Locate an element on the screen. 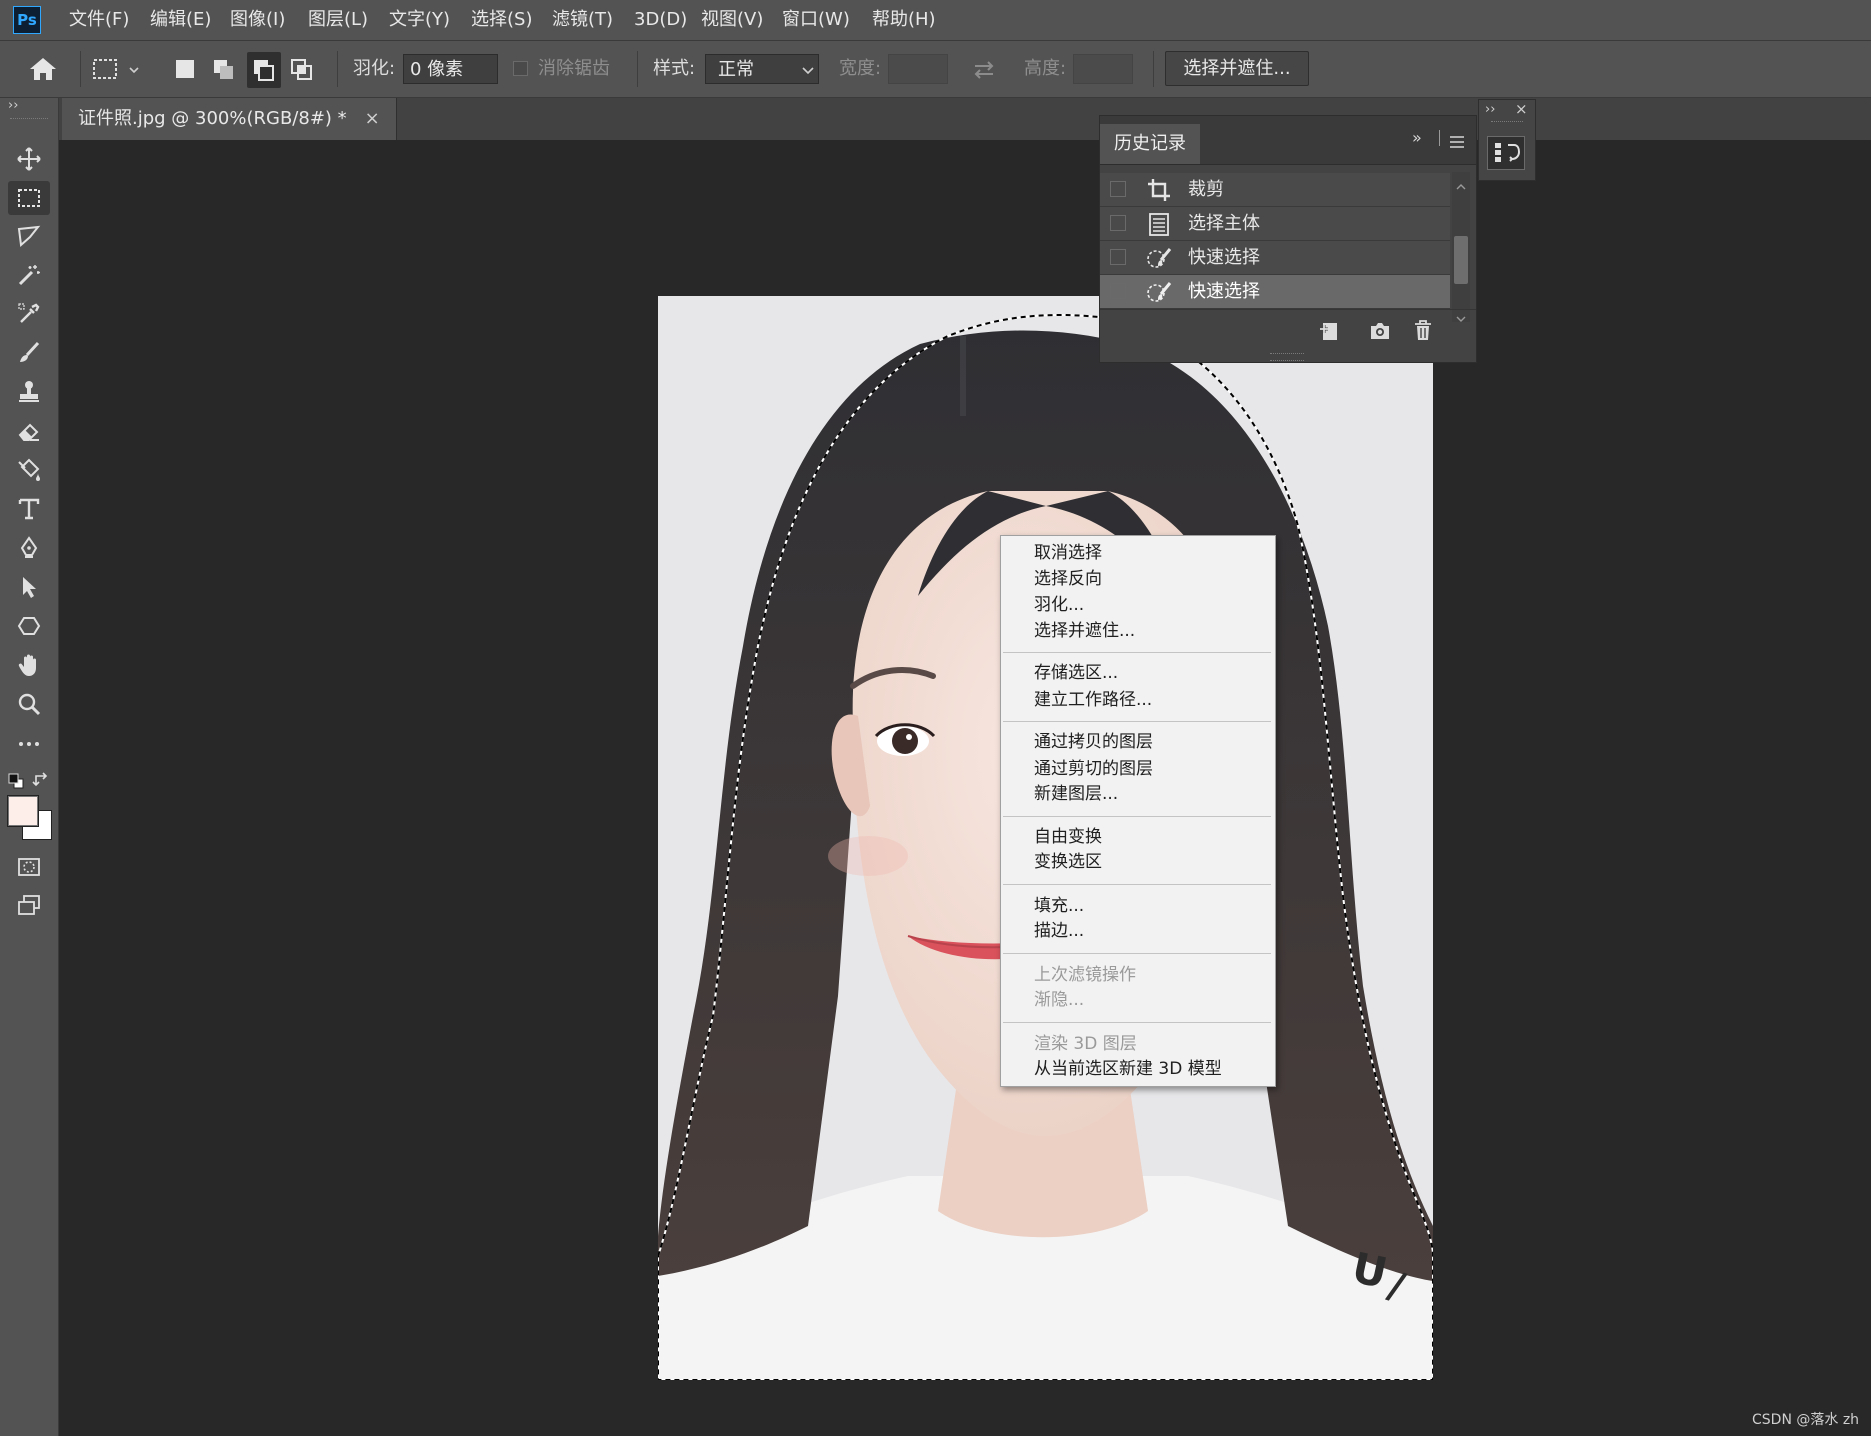  rectangular-marquee-tool-icon is located at coordinates (29, 198).